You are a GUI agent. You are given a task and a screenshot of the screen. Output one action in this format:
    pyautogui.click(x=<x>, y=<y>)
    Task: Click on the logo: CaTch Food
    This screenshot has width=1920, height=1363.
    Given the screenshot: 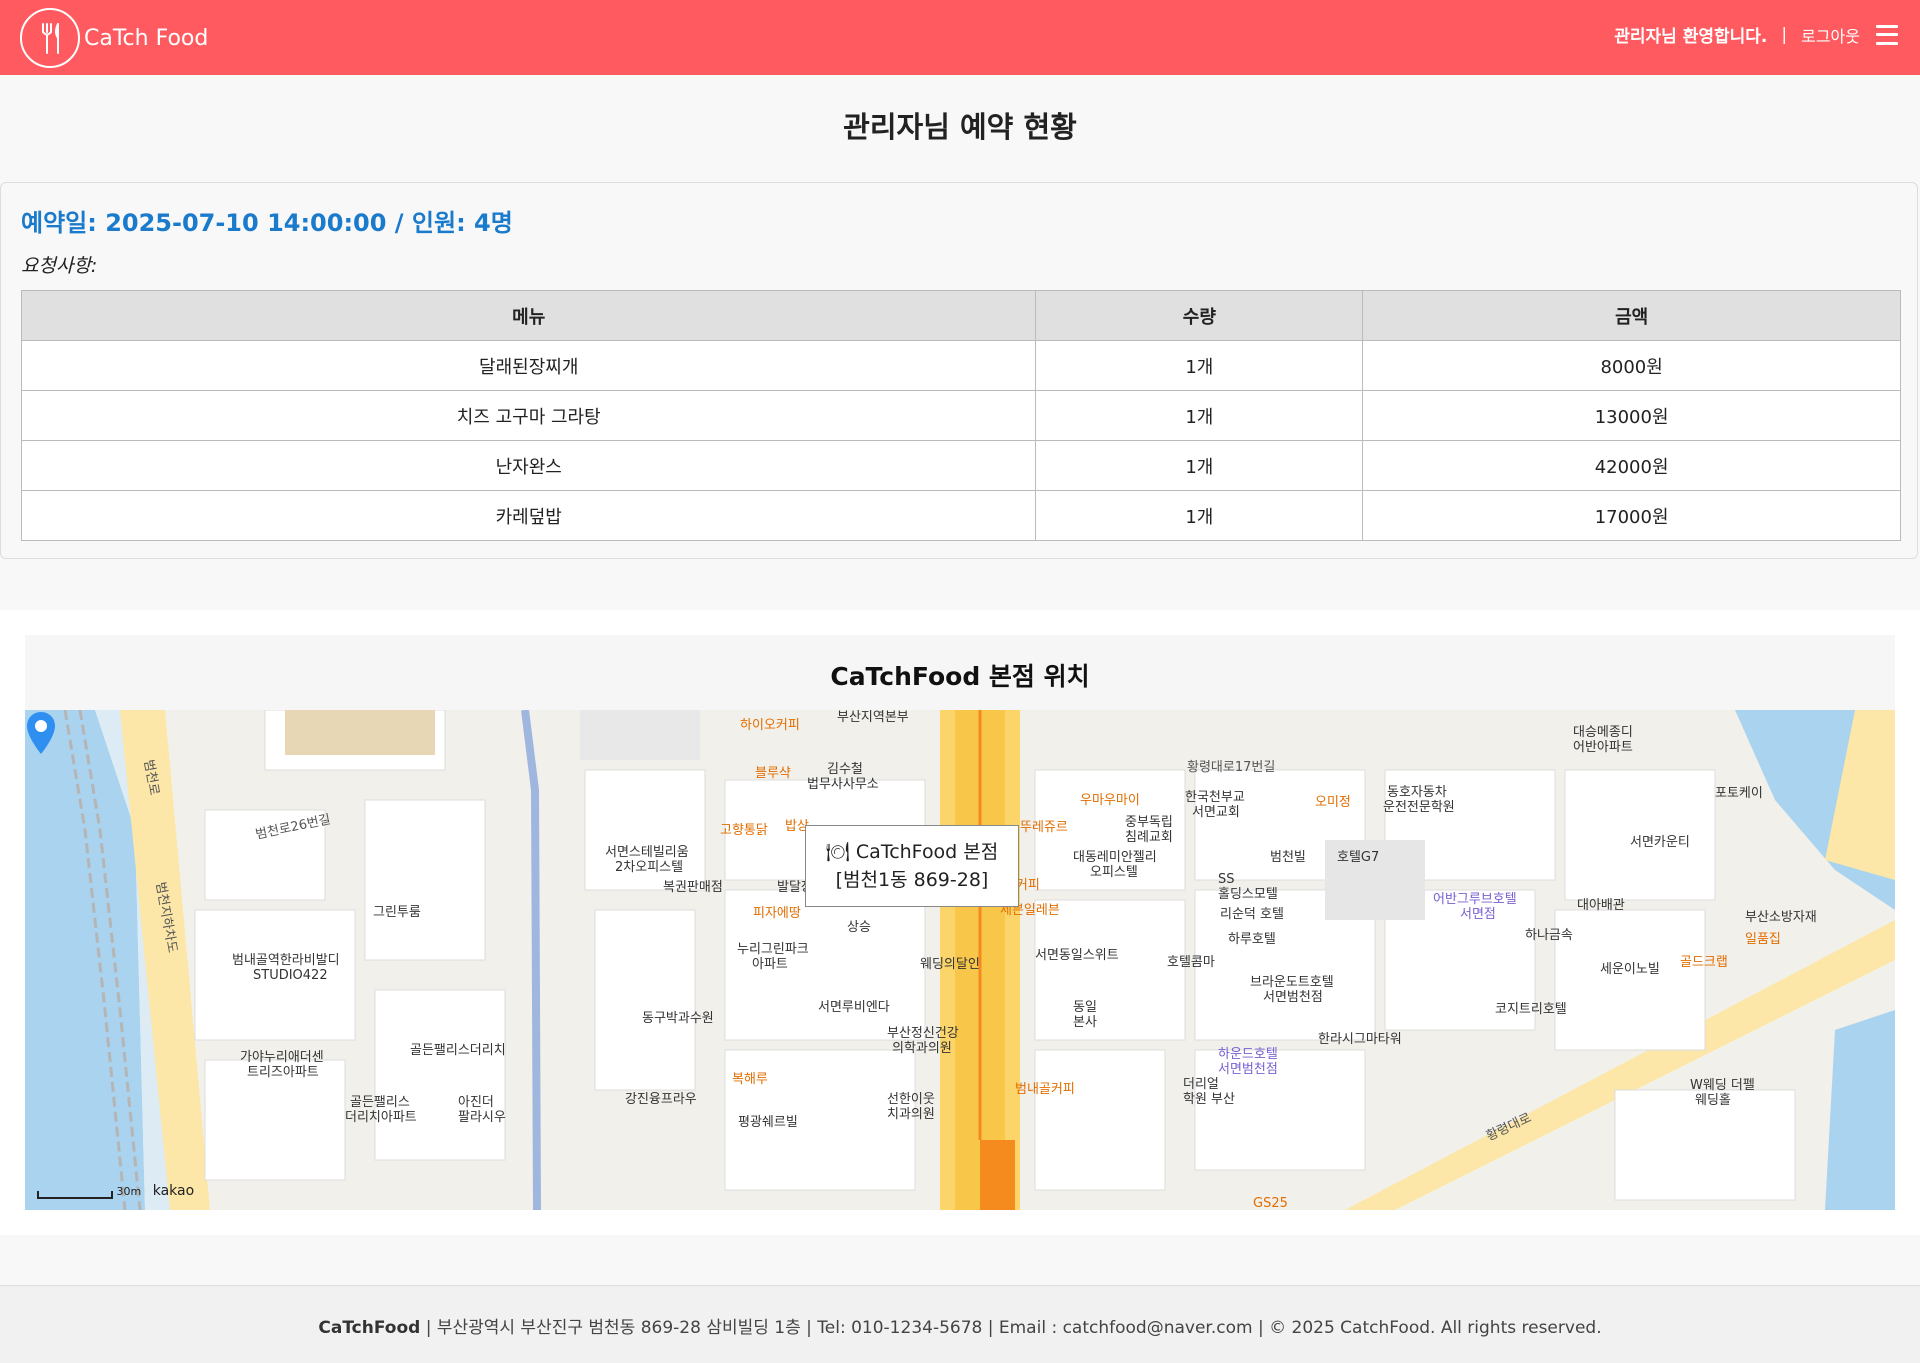 What is the action you would take?
    pyautogui.click(x=114, y=38)
    